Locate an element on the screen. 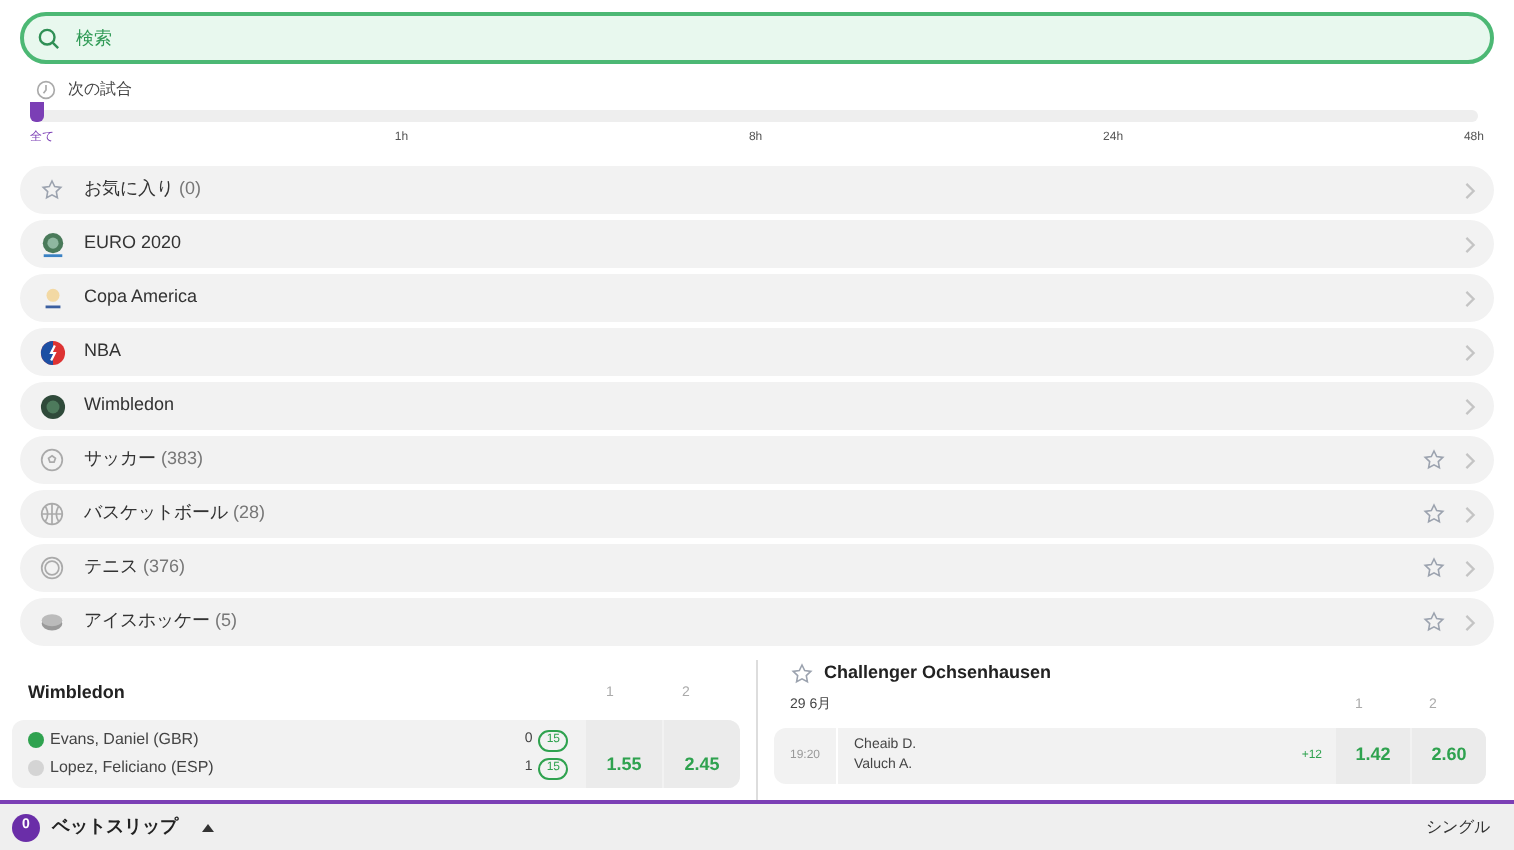 Image resolution: width=1514 pixels, height=850 pixels. category-row: サッカー (383) is located at coordinates (757, 460).